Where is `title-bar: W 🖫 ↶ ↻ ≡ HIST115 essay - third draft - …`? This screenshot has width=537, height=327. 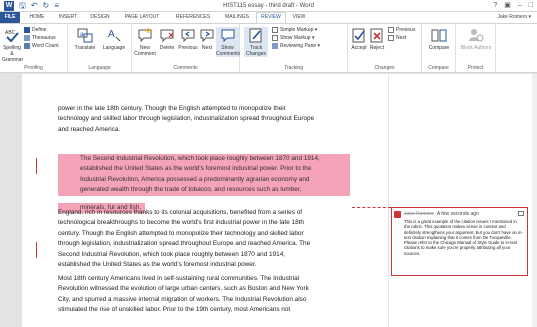
title-bar: W 🖫 ↶ ↻ ≡ HIST115 essay - third draft - … is located at coordinates (268, 6).